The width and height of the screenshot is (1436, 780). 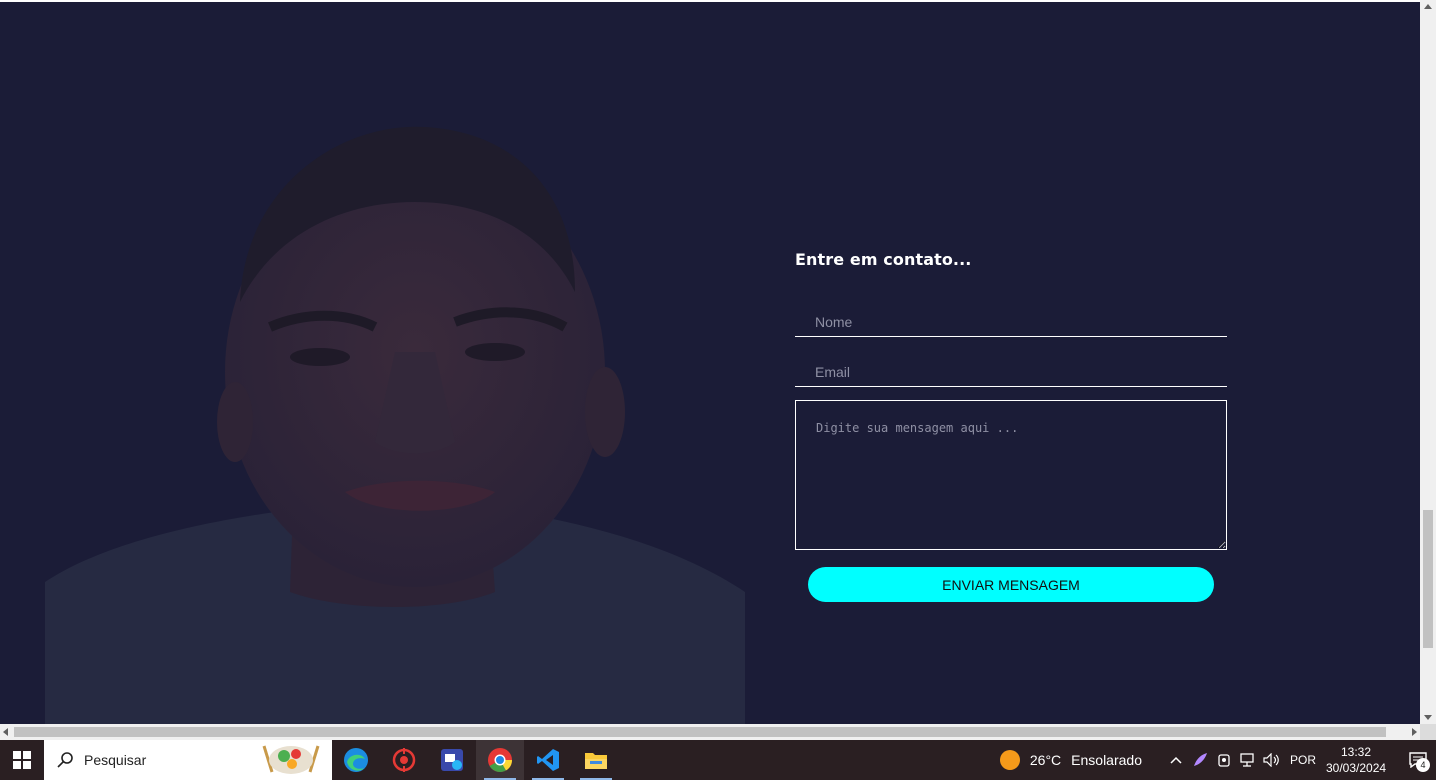 I want to click on notification-badge: 4, so click(x=1423, y=765).